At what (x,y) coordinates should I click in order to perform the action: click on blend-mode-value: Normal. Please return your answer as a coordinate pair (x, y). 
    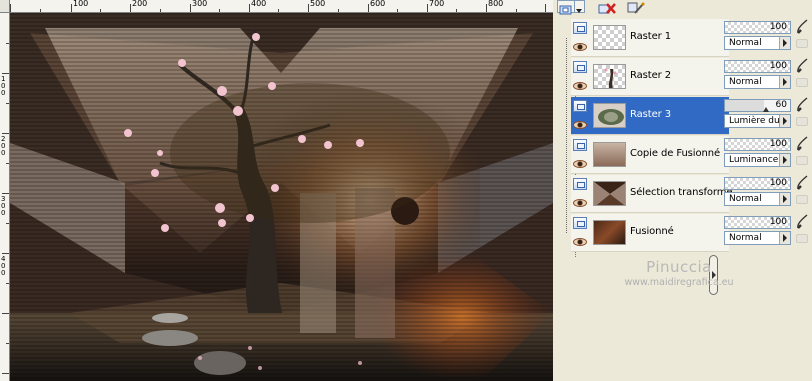
    Looking at the image, I should click on (745, 238).